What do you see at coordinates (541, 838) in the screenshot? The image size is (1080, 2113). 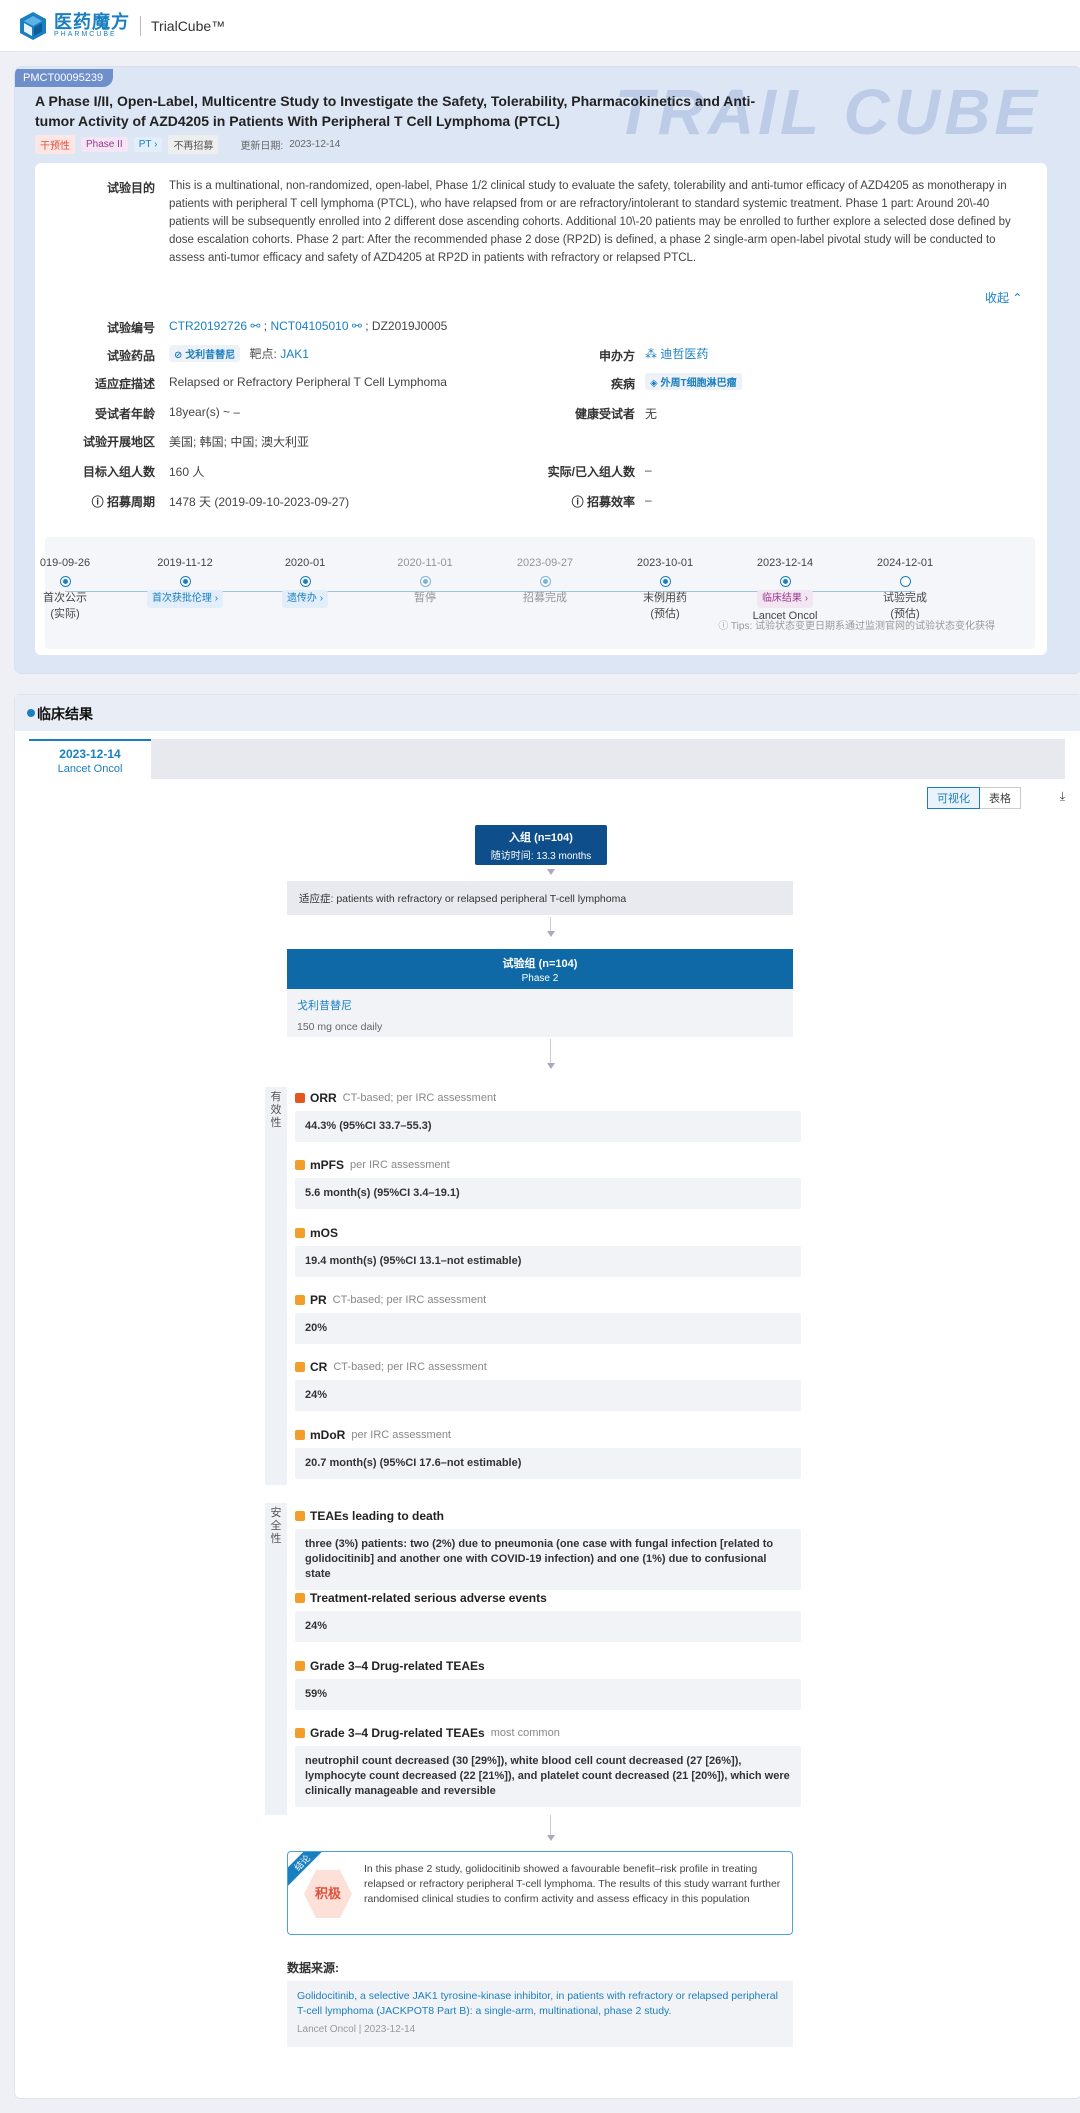 I see `enroll-title: 入组 (n=104)` at bounding box center [541, 838].